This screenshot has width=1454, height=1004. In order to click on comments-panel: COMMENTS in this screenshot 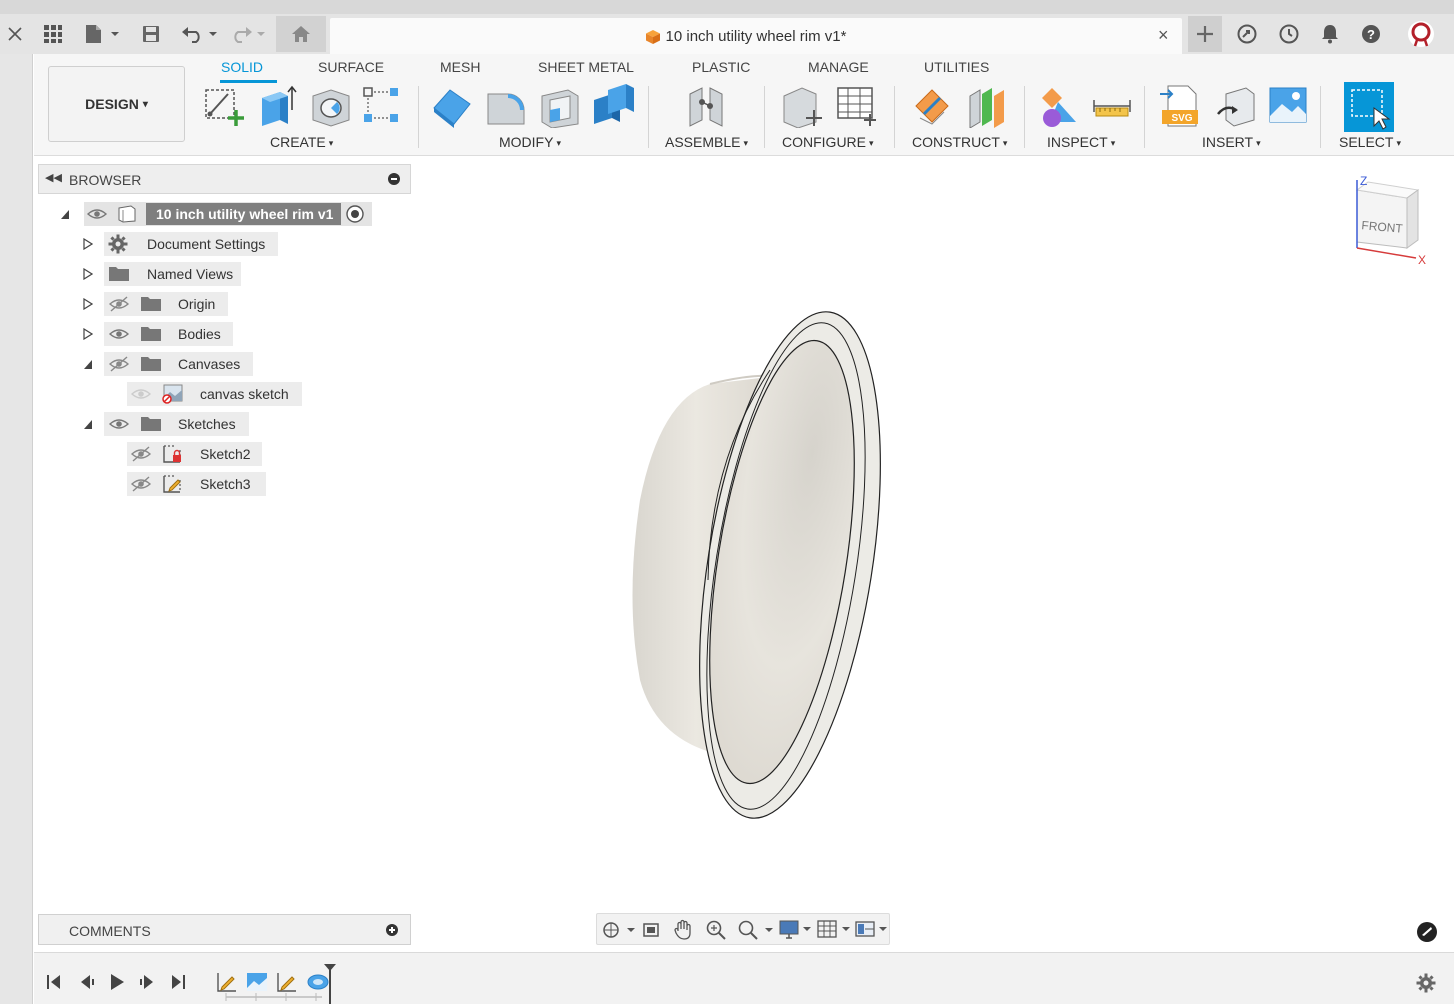, I will do `click(224, 929)`.